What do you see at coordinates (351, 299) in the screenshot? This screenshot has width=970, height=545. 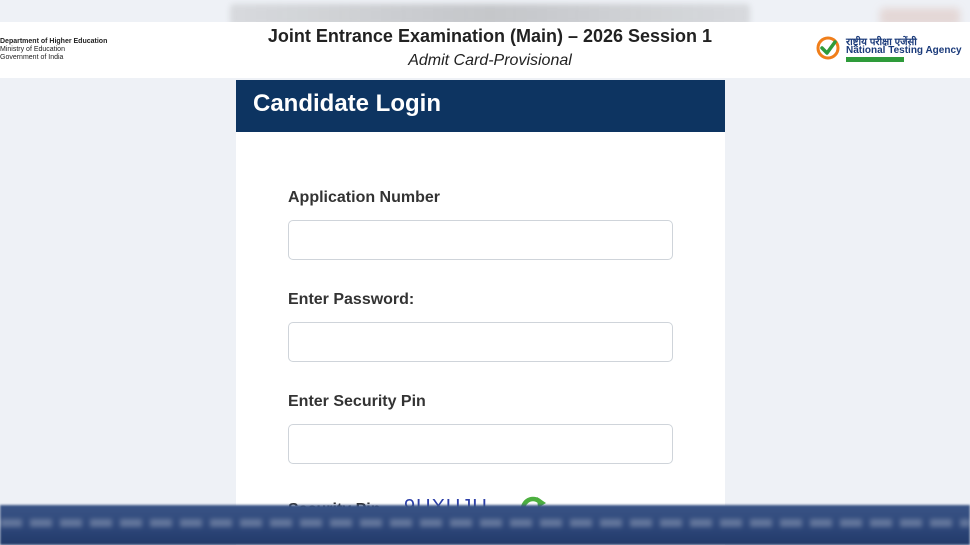 I see `password-label: Enter Password:` at bounding box center [351, 299].